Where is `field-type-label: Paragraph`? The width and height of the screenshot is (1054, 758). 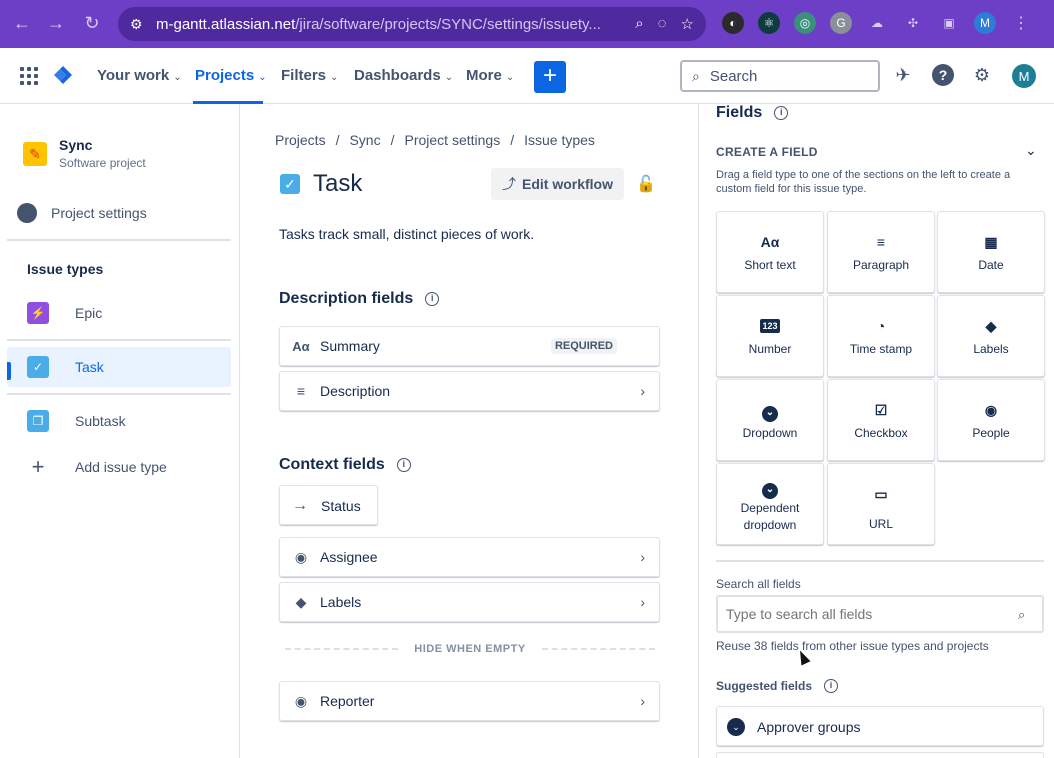 field-type-label: Paragraph is located at coordinates (881, 265).